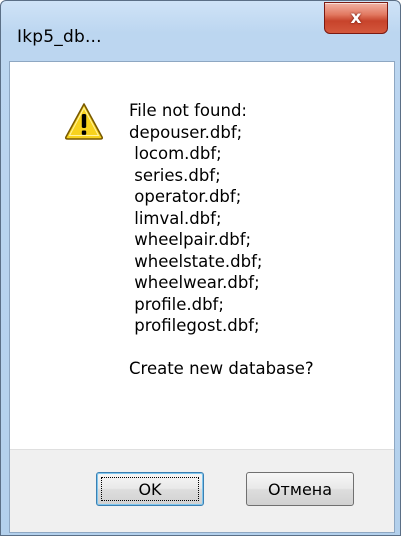  What do you see at coordinates (176, 304) in the screenshot?
I see `message-line: profile.dbf;` at bounding box center [176, 304].